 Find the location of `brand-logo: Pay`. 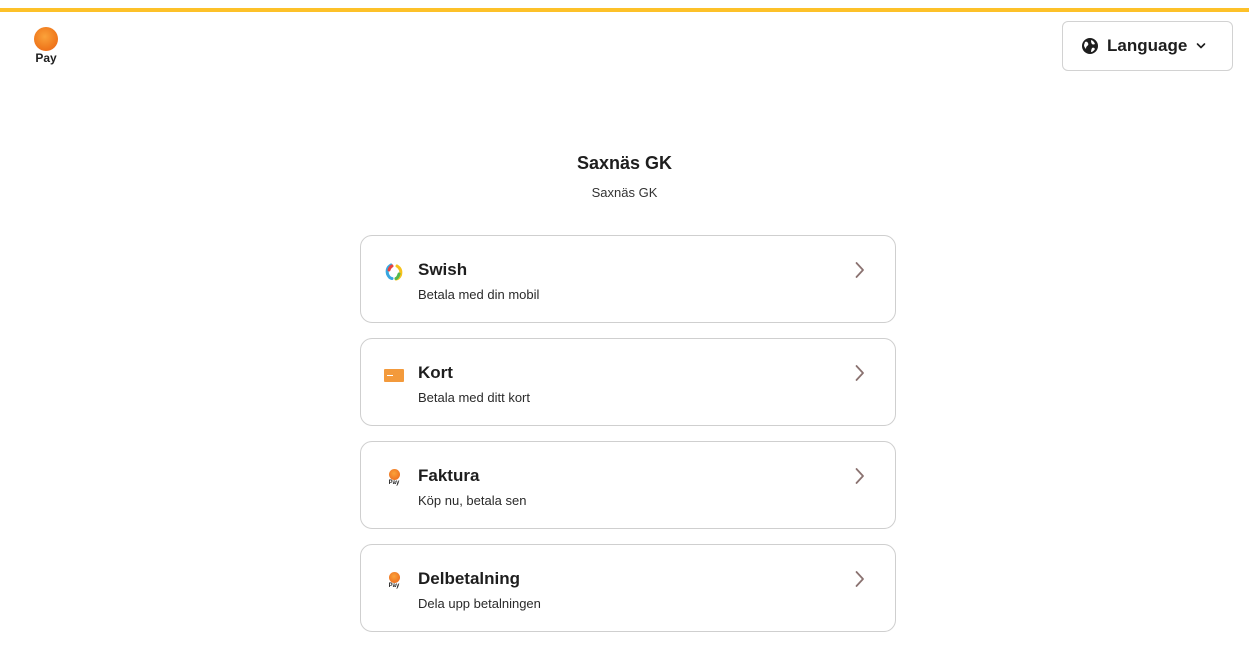

brand-logo: Pay is located at coordinates (46, 45).